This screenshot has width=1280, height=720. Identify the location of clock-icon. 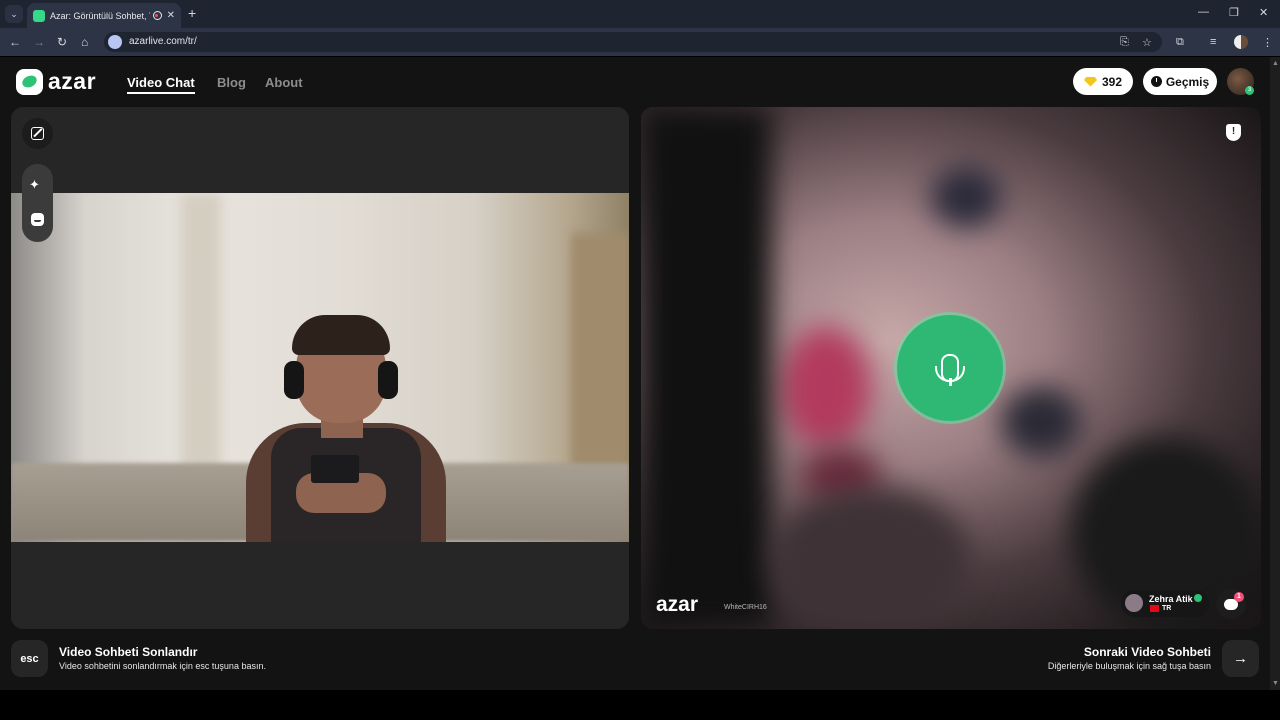
(1156, 81).